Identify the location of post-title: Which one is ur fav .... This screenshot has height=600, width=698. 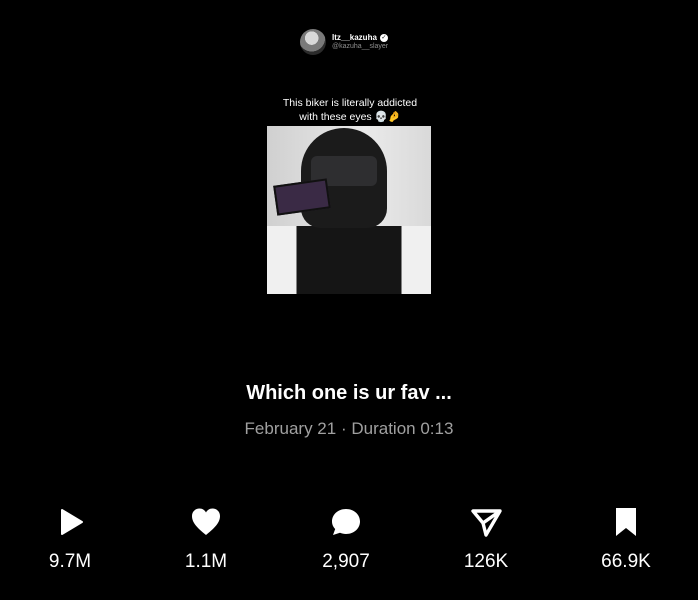
(349, 393).